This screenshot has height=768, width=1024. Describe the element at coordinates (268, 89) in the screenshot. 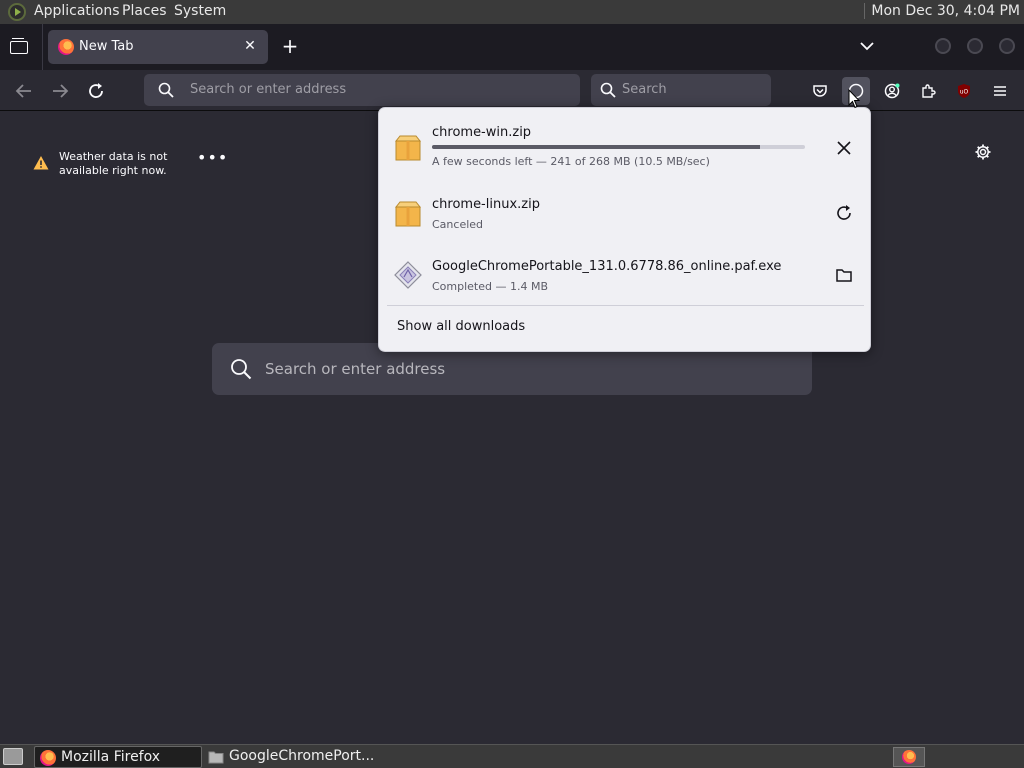

I see `url-bar-placeholder: Search or enter address` at that location.